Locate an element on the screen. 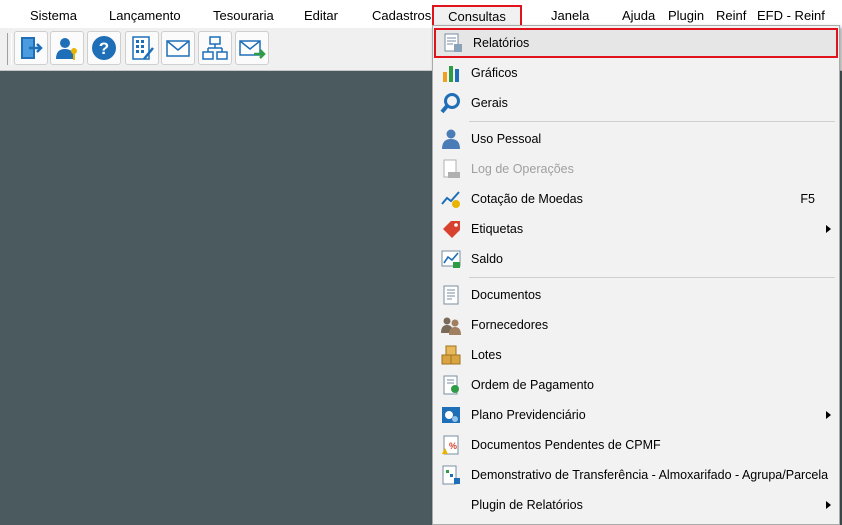 This screenshot has height=525, width=842. menu-item-label: Cotação de Moedas is located at coordinates (527, 199).